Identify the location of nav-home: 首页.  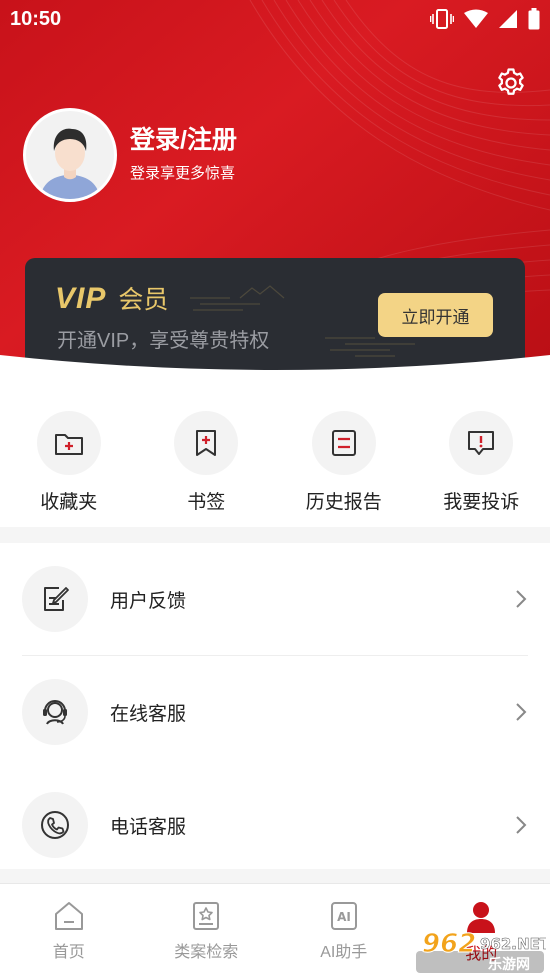
(69, 930).